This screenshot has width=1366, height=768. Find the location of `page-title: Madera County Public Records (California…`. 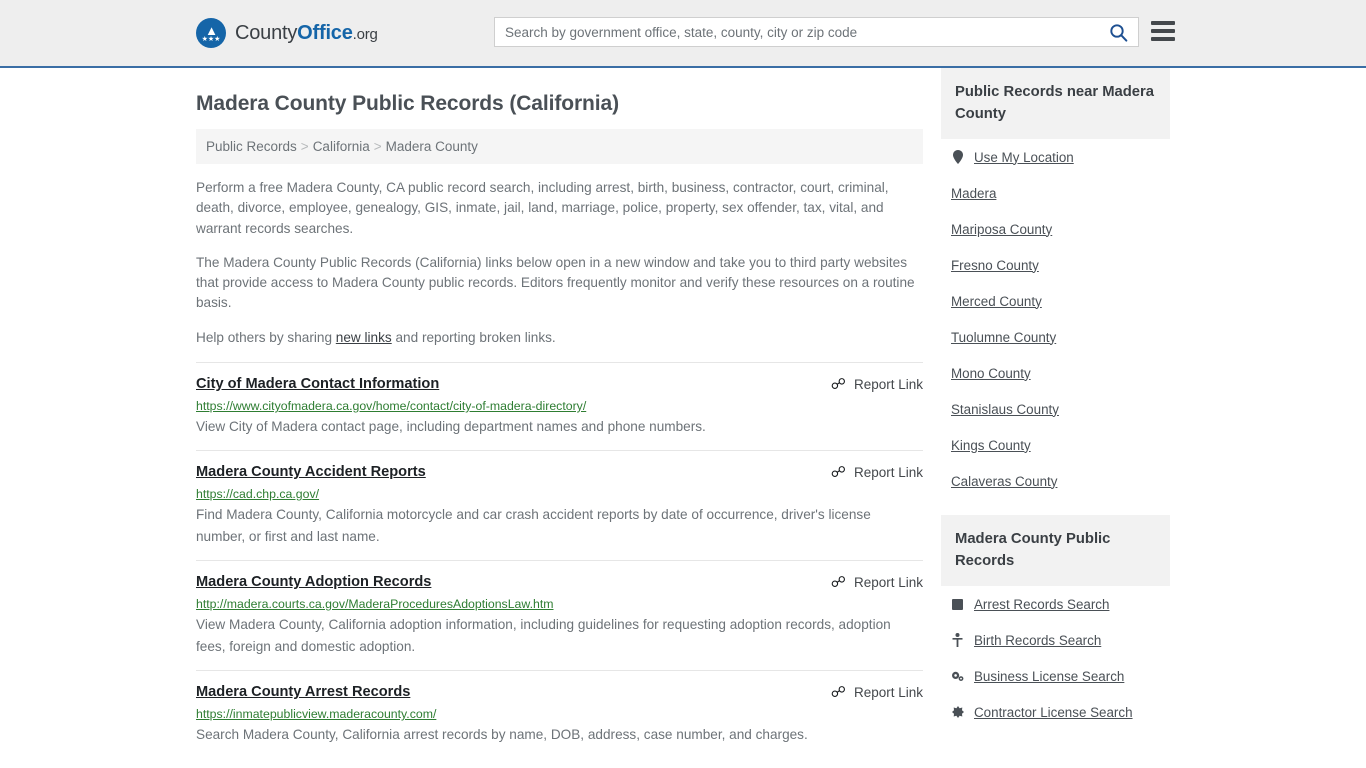

page-title: Madera County Public Records (California… is located at coordinates (407, 103).